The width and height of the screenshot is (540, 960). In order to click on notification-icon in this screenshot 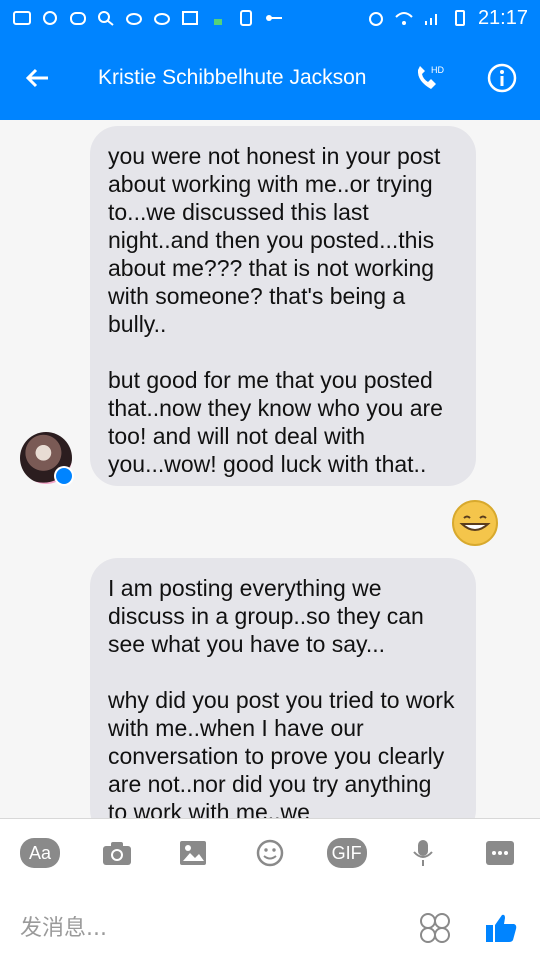, I will do `click(22, 18)`.